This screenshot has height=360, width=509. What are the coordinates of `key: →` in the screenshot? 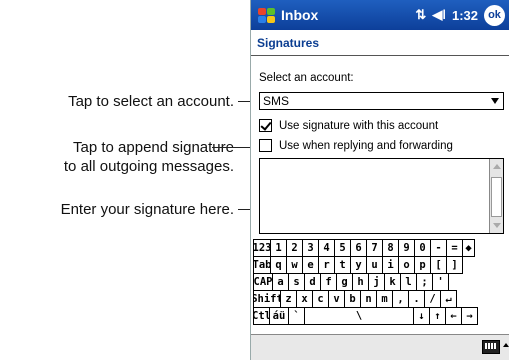 It's located at (469, 316).